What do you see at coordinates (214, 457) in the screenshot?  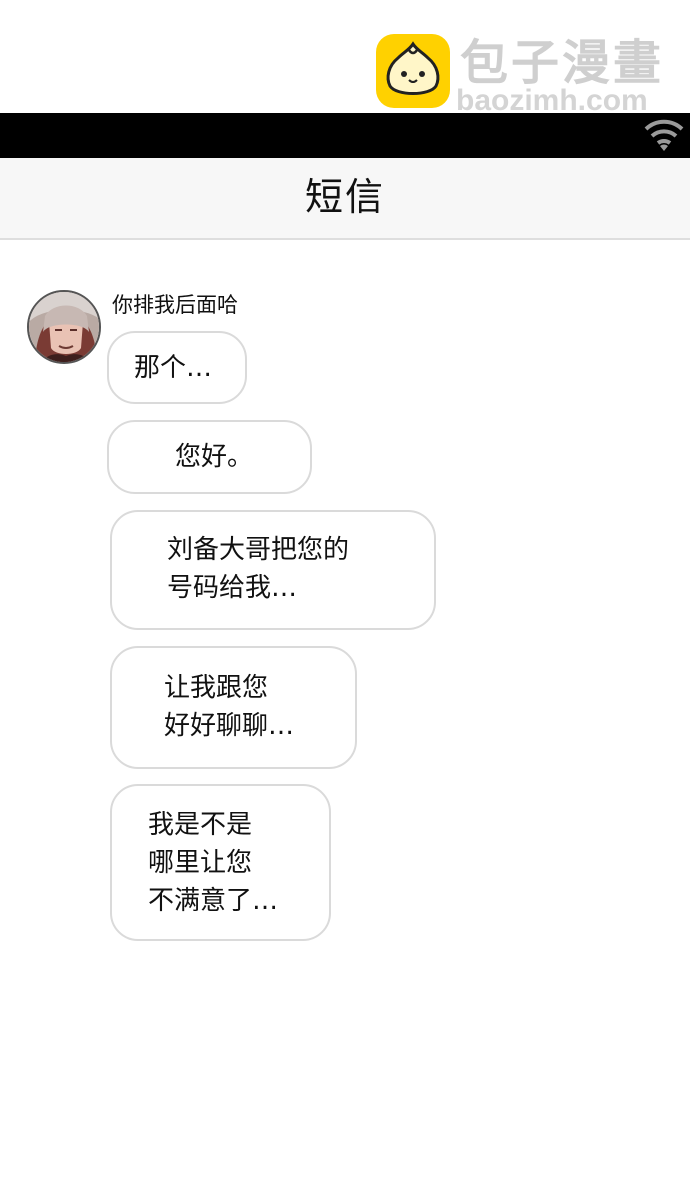 I see `message-text: 您好。` at bounding box center [214, 457].